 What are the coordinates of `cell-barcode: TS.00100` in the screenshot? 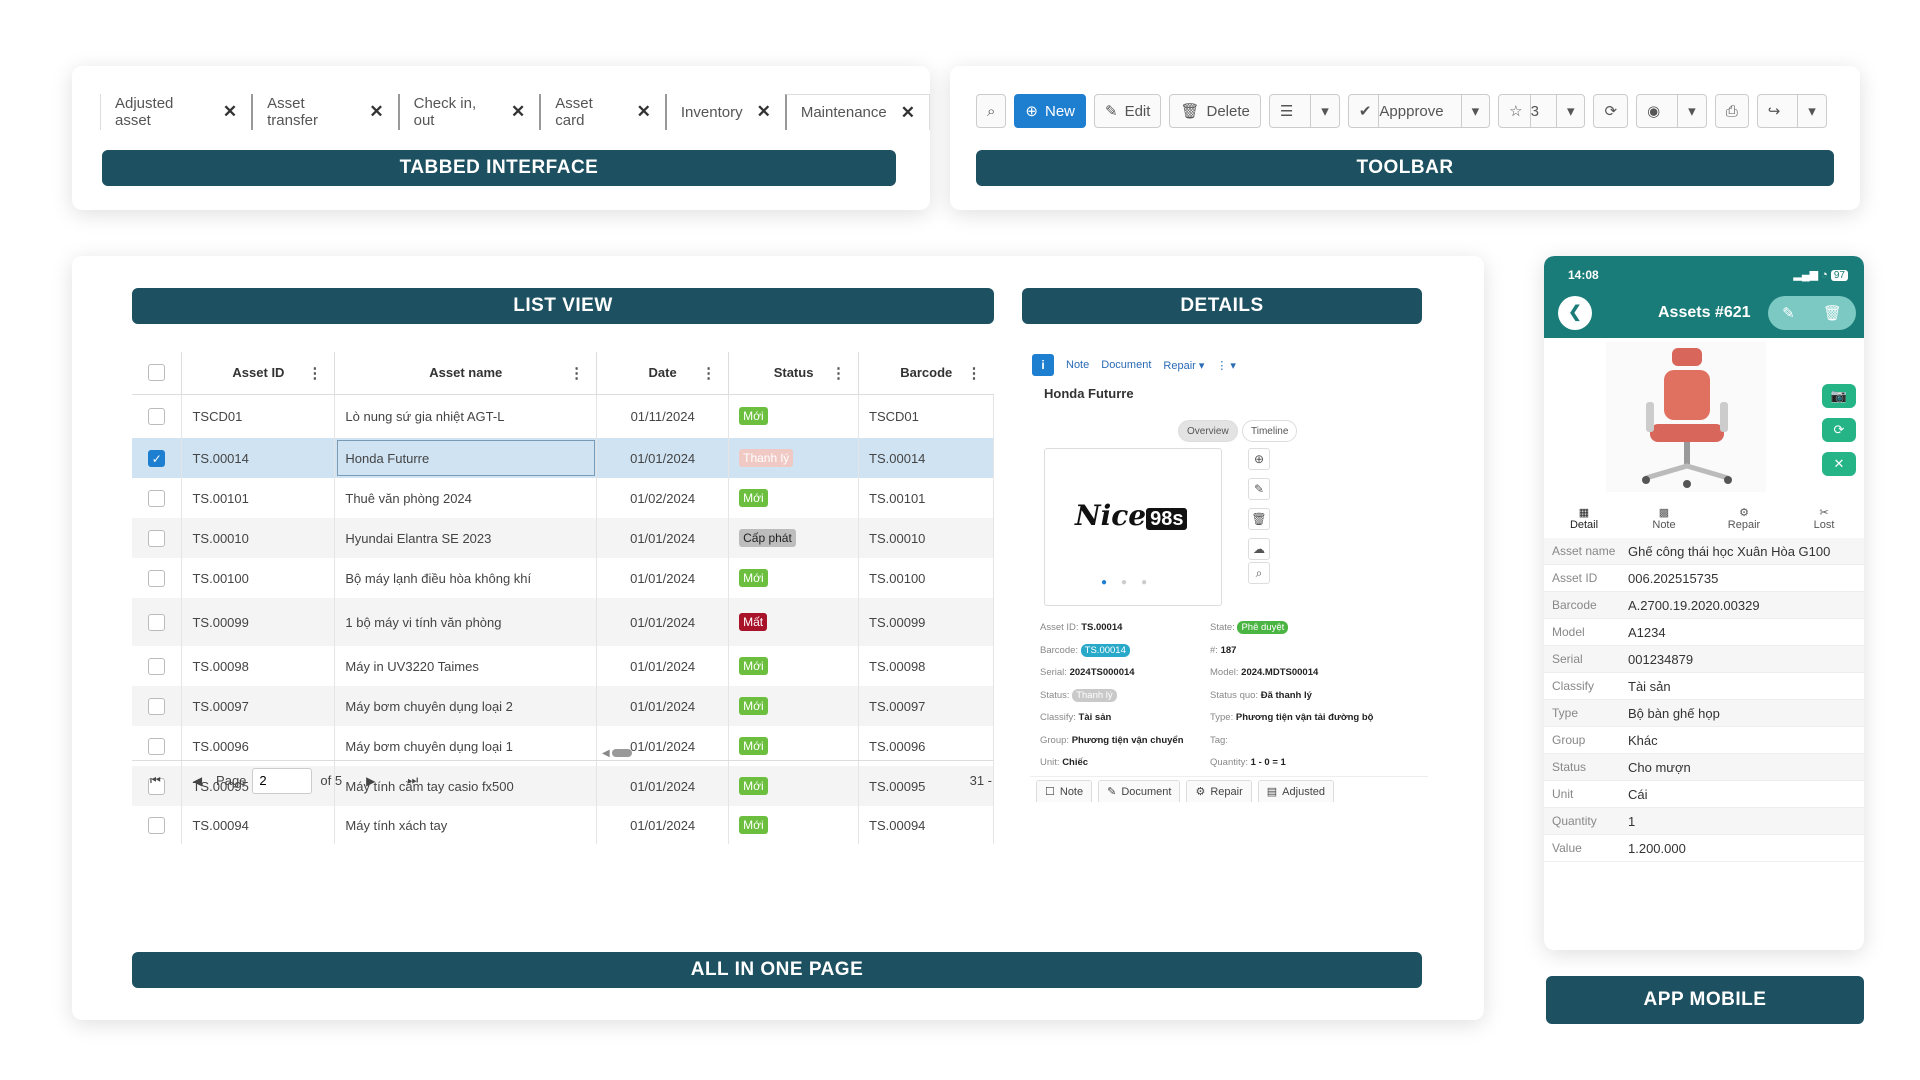 It's located at (926, 578).